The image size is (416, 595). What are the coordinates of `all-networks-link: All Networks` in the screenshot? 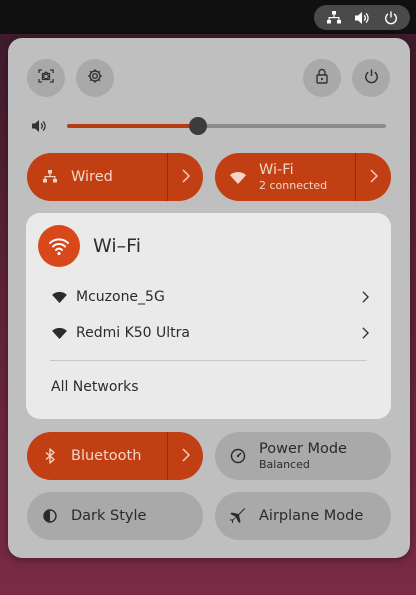 It's located at (95, 387).